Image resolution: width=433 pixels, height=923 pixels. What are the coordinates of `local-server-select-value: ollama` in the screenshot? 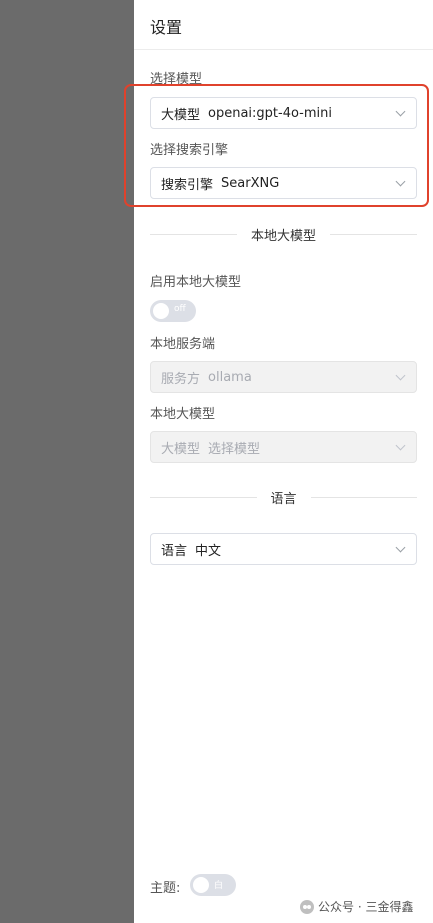 It's located at (230, 377).